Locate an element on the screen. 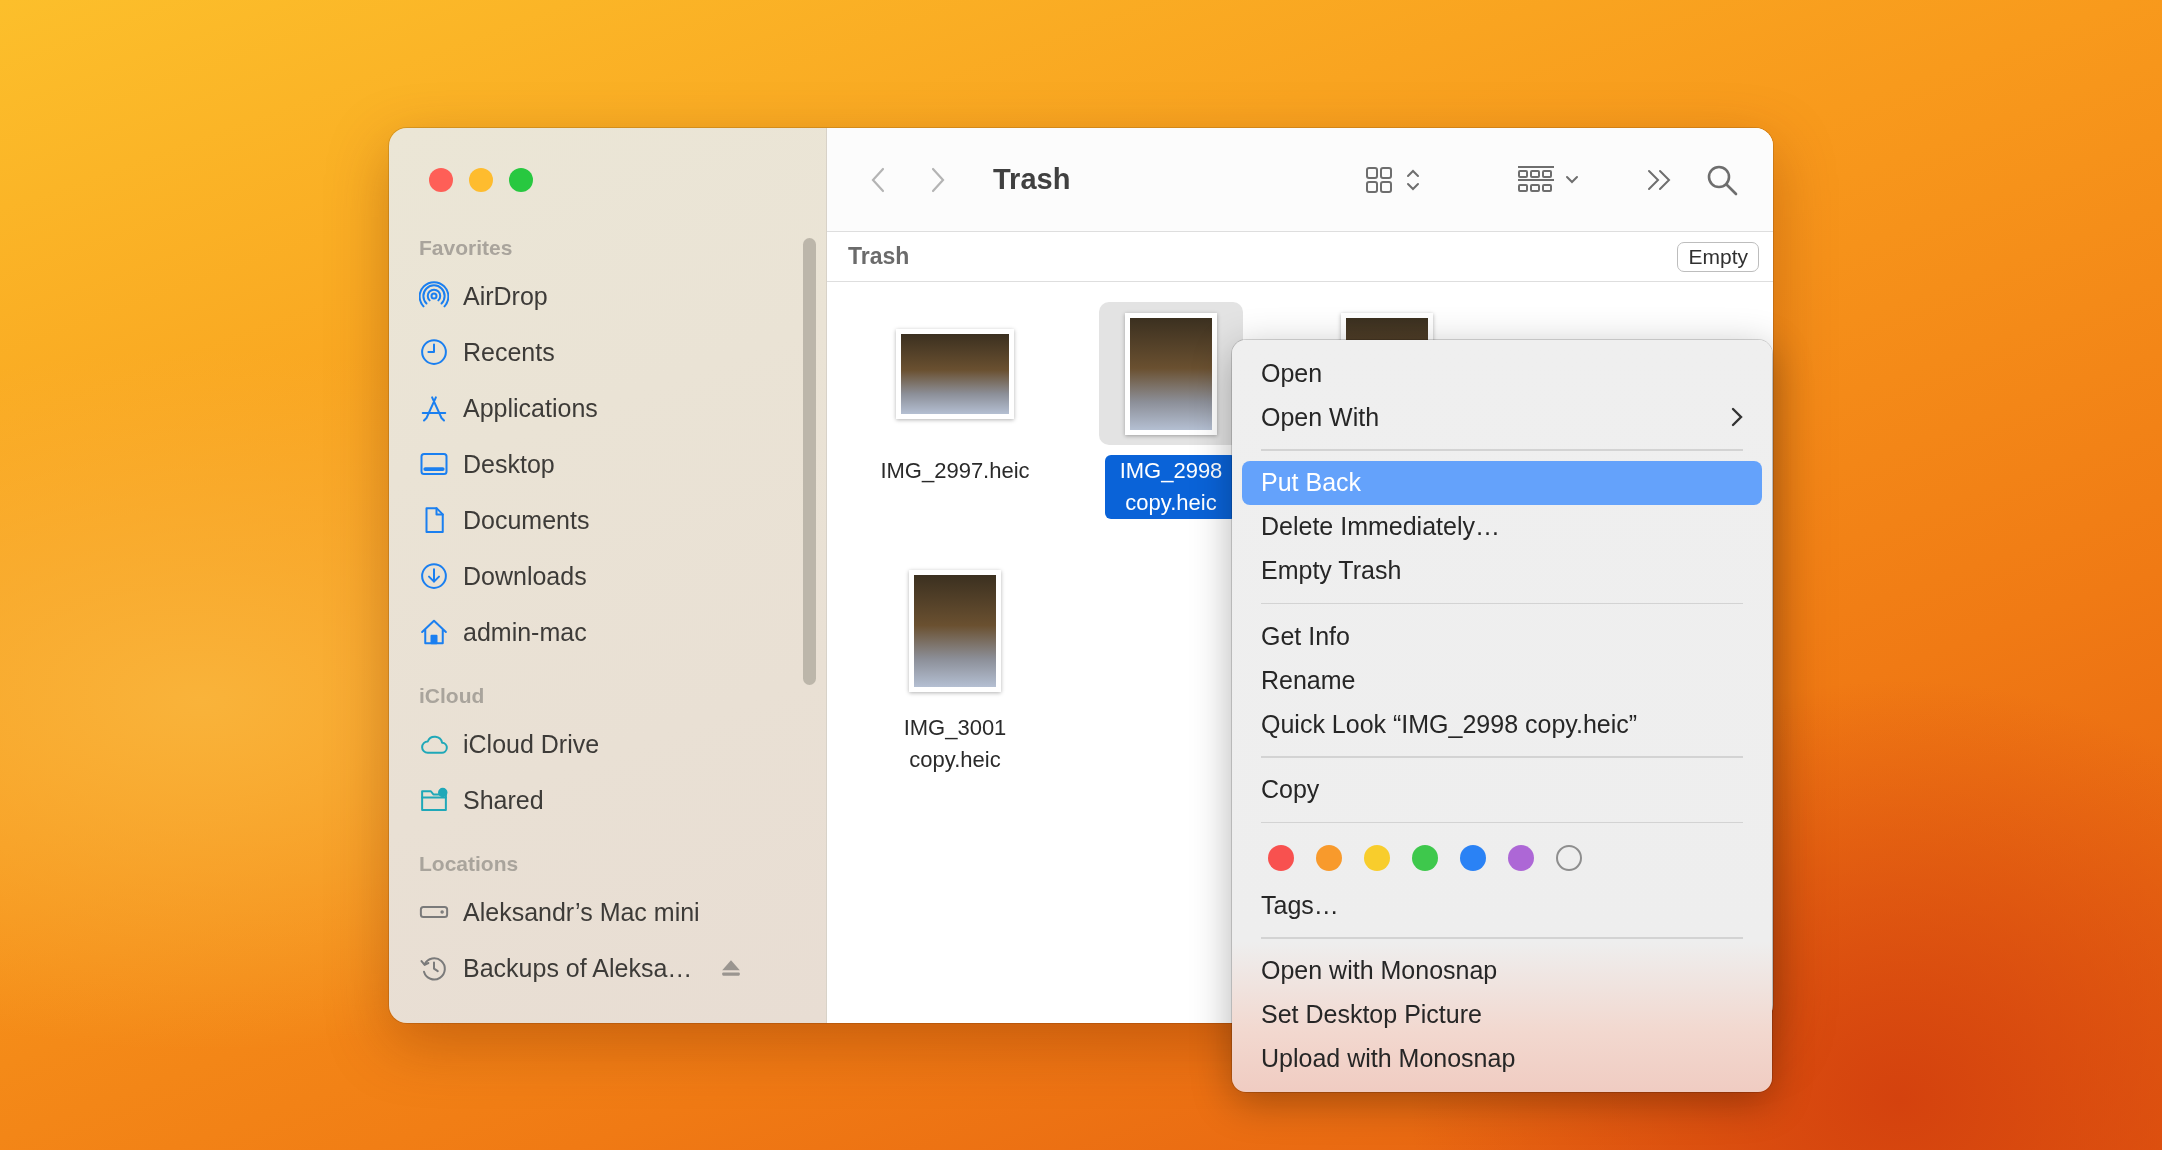 Image resolution: width=2162 pixels, height=1150 pixels. close-button is located at coordinates (441, 180).